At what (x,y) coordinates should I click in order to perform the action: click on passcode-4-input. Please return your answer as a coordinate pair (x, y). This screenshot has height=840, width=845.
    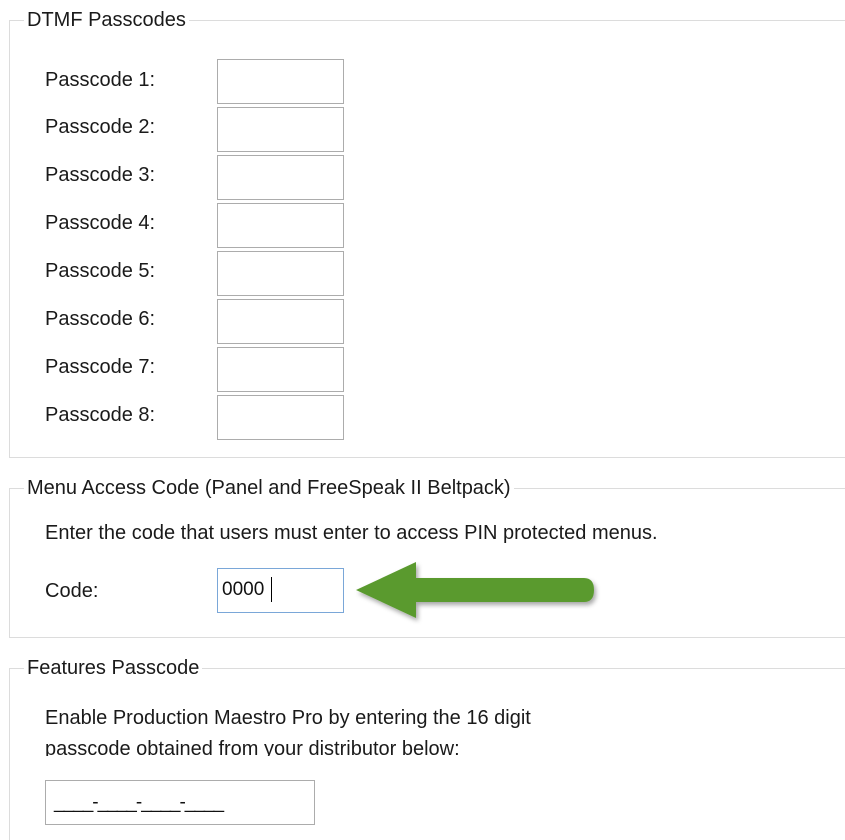
    Looking at the image, I should click on (280, 225).